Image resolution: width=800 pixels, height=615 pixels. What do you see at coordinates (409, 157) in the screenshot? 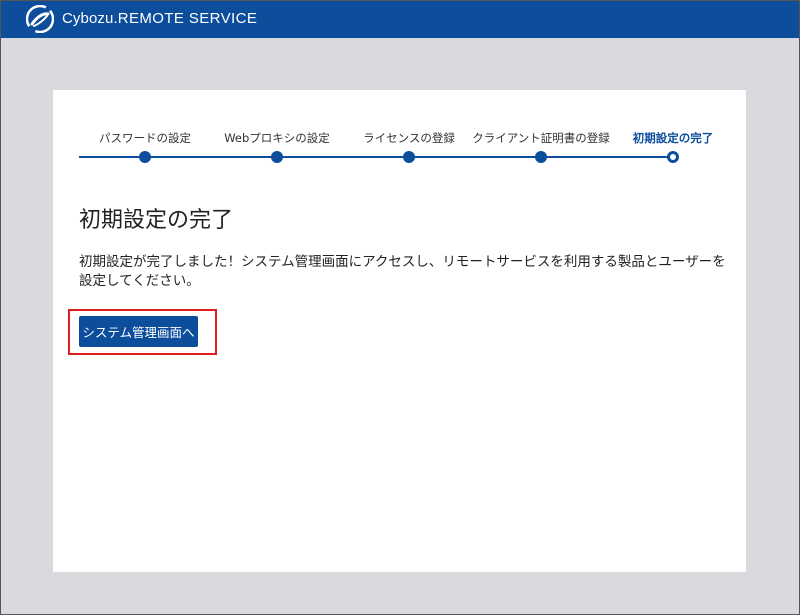
I see `step-dot-license` at bounding box center [409, 157].